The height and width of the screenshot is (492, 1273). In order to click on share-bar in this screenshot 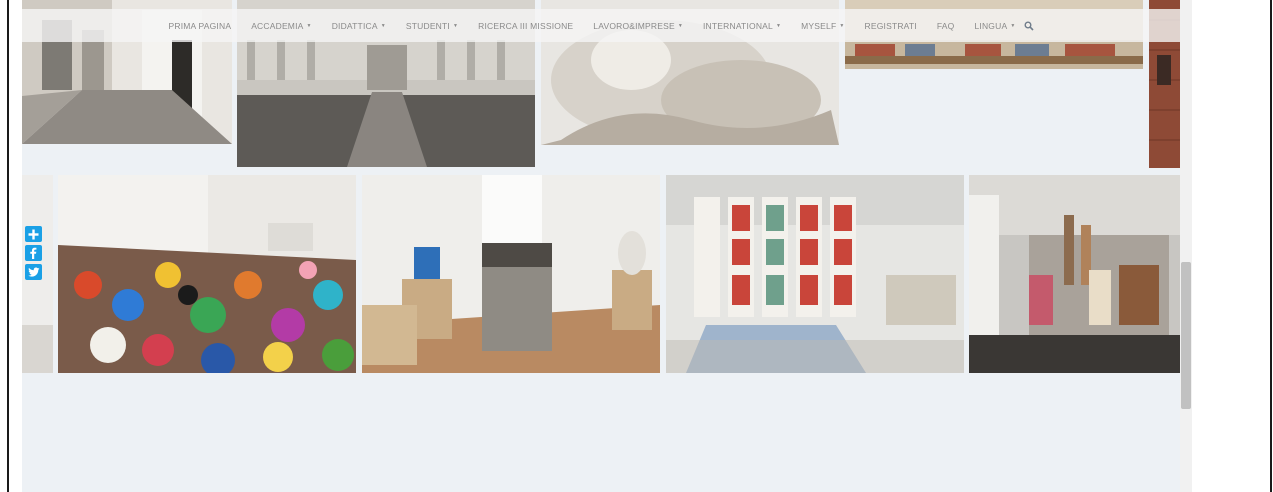, I will do `click(34, 253)`.